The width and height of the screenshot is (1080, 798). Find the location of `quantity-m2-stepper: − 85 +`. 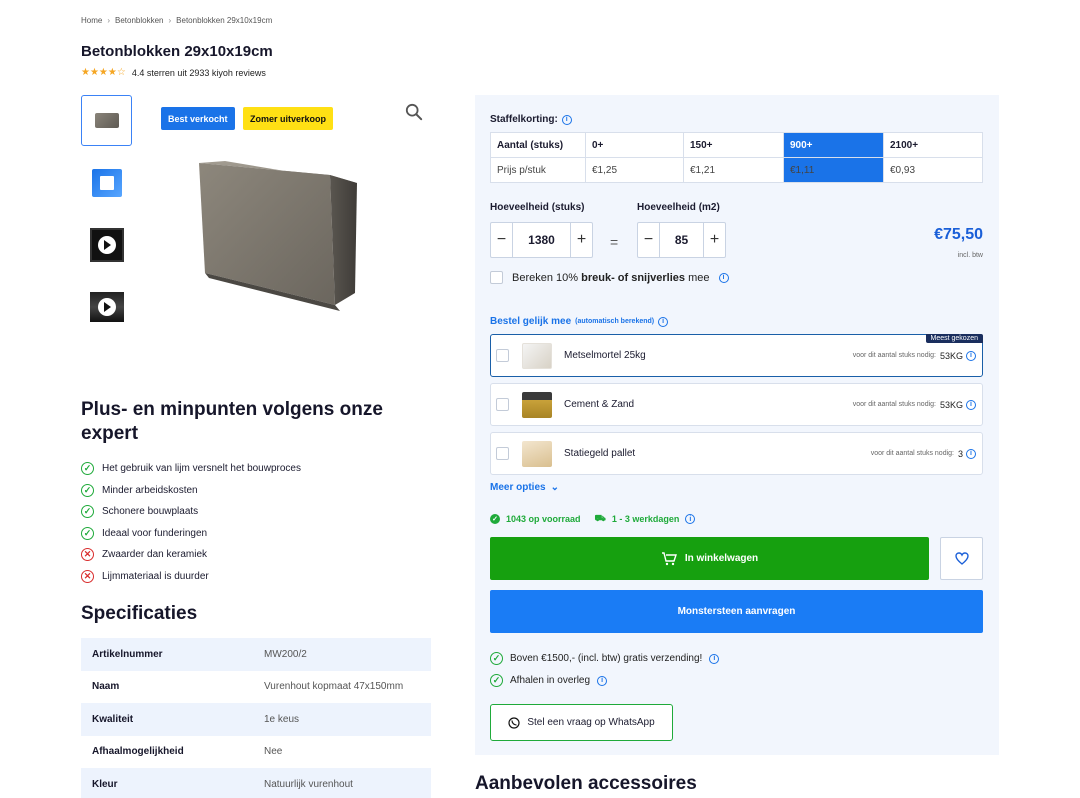

quantity-m2-stepper: − 85 + is located at coordinates (681, 240).